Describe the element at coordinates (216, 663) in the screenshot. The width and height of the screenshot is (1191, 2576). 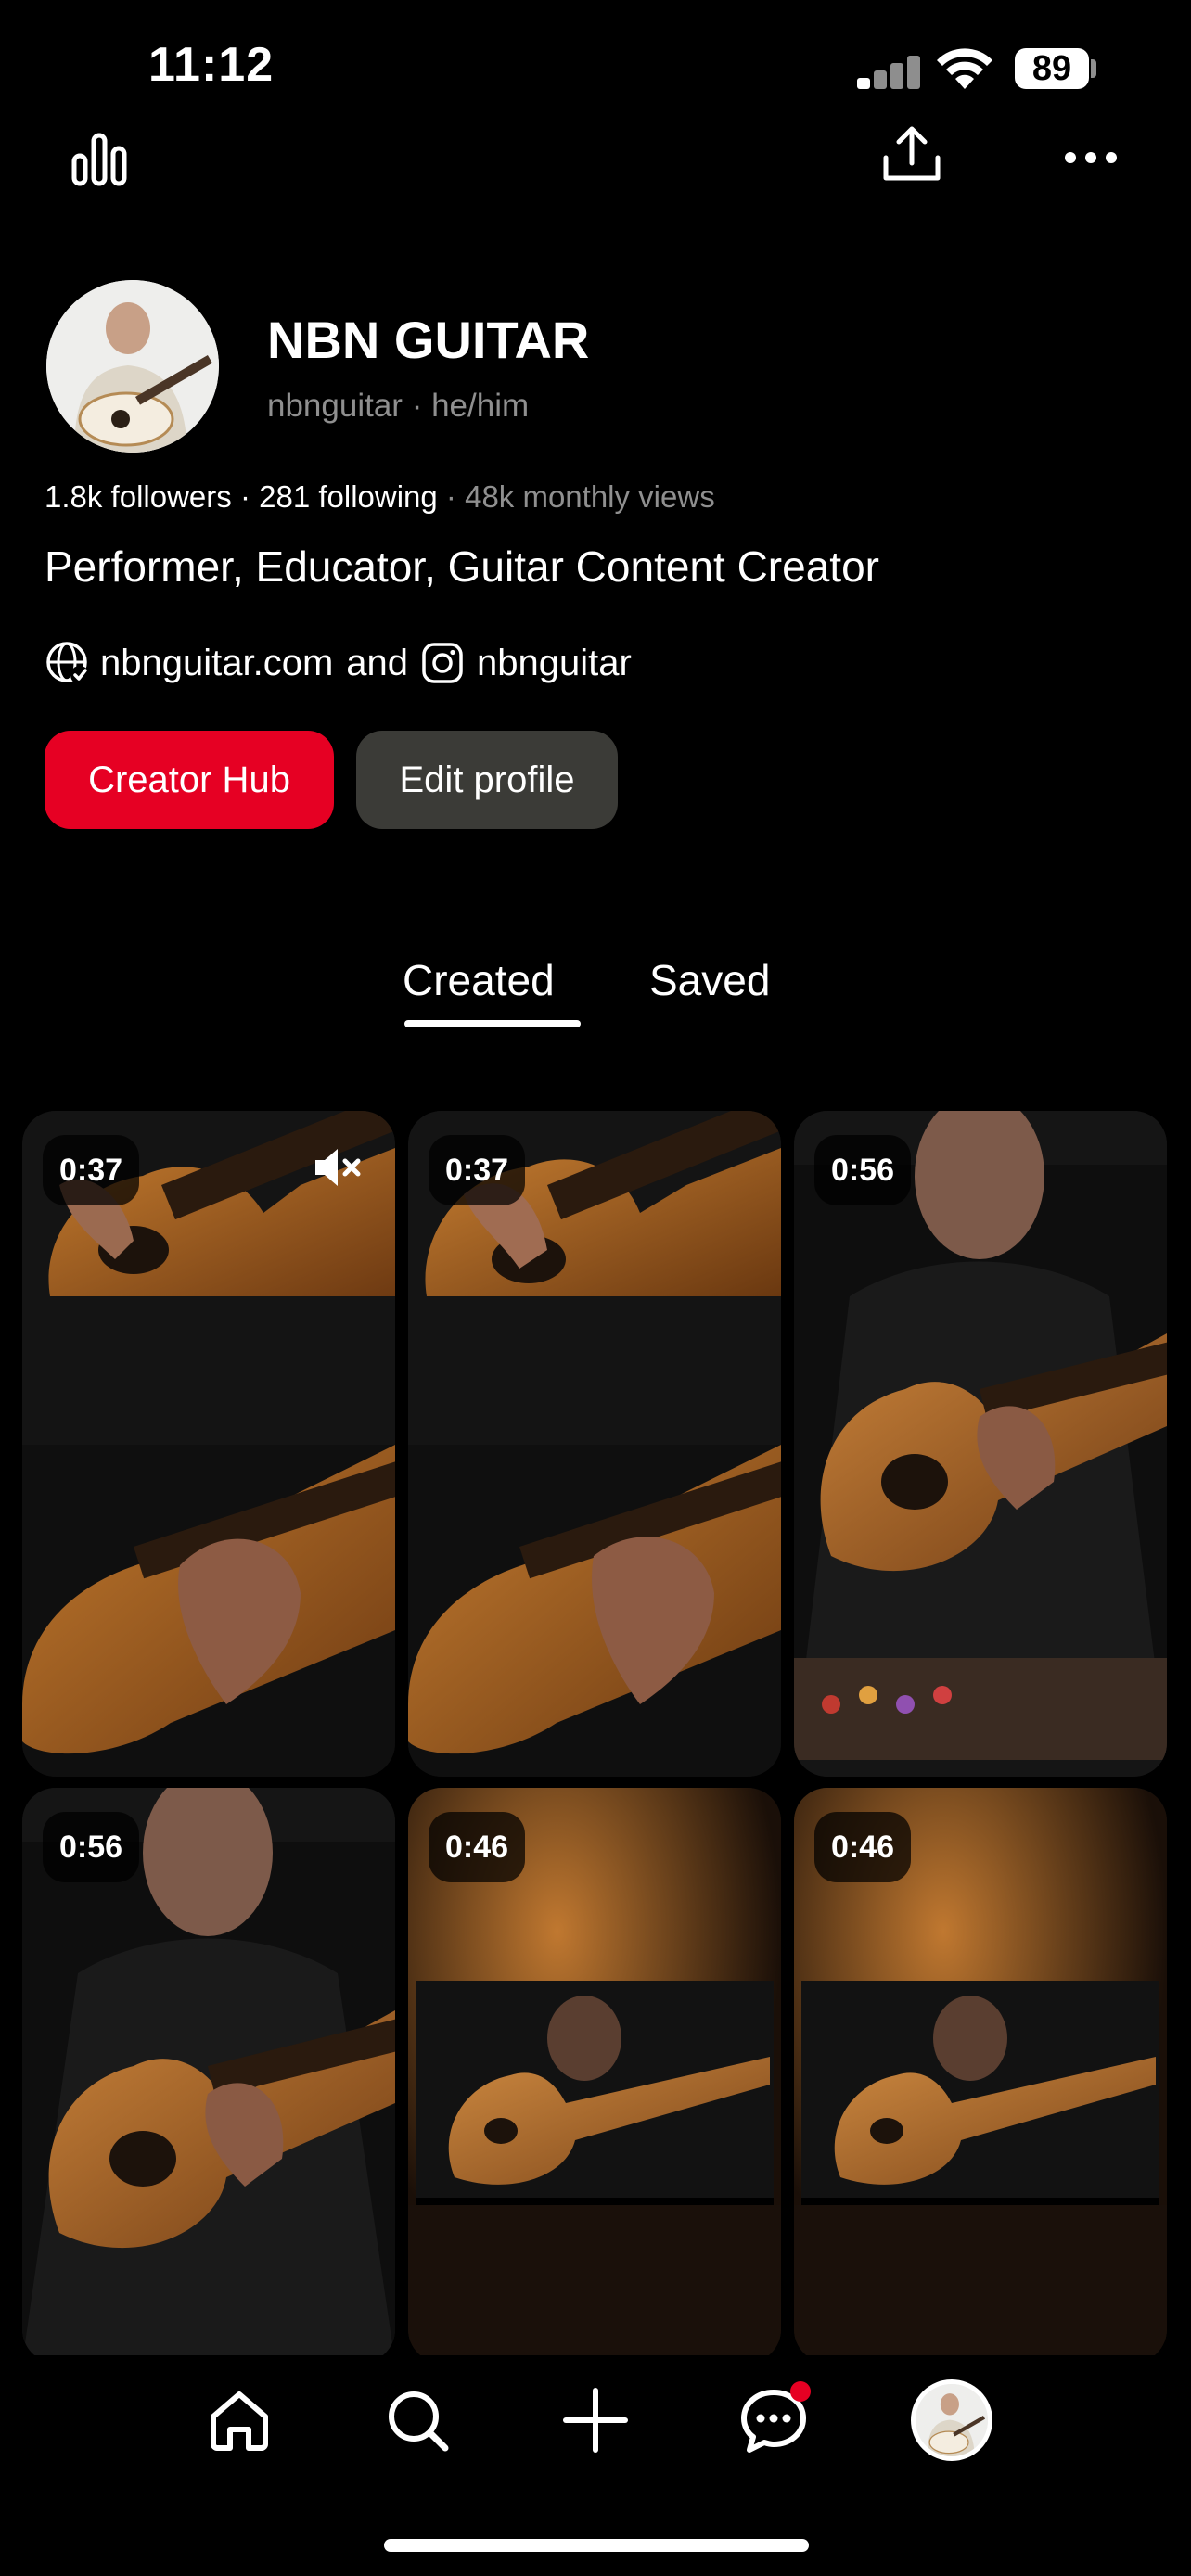
I see `website-link: nbnguitar.com` at that location.